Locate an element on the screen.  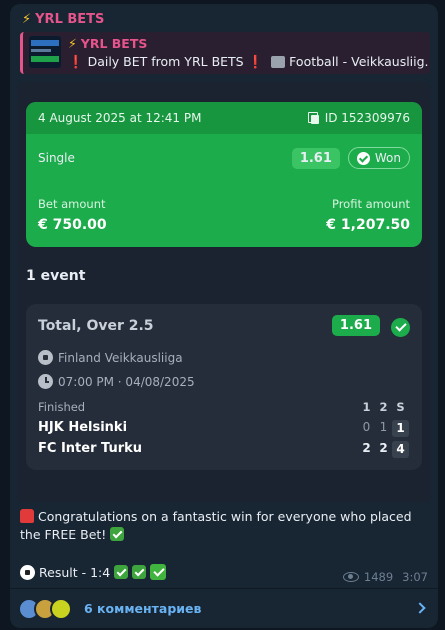
message-meta: 1489 3:07 is located at coordinates (385, 577).